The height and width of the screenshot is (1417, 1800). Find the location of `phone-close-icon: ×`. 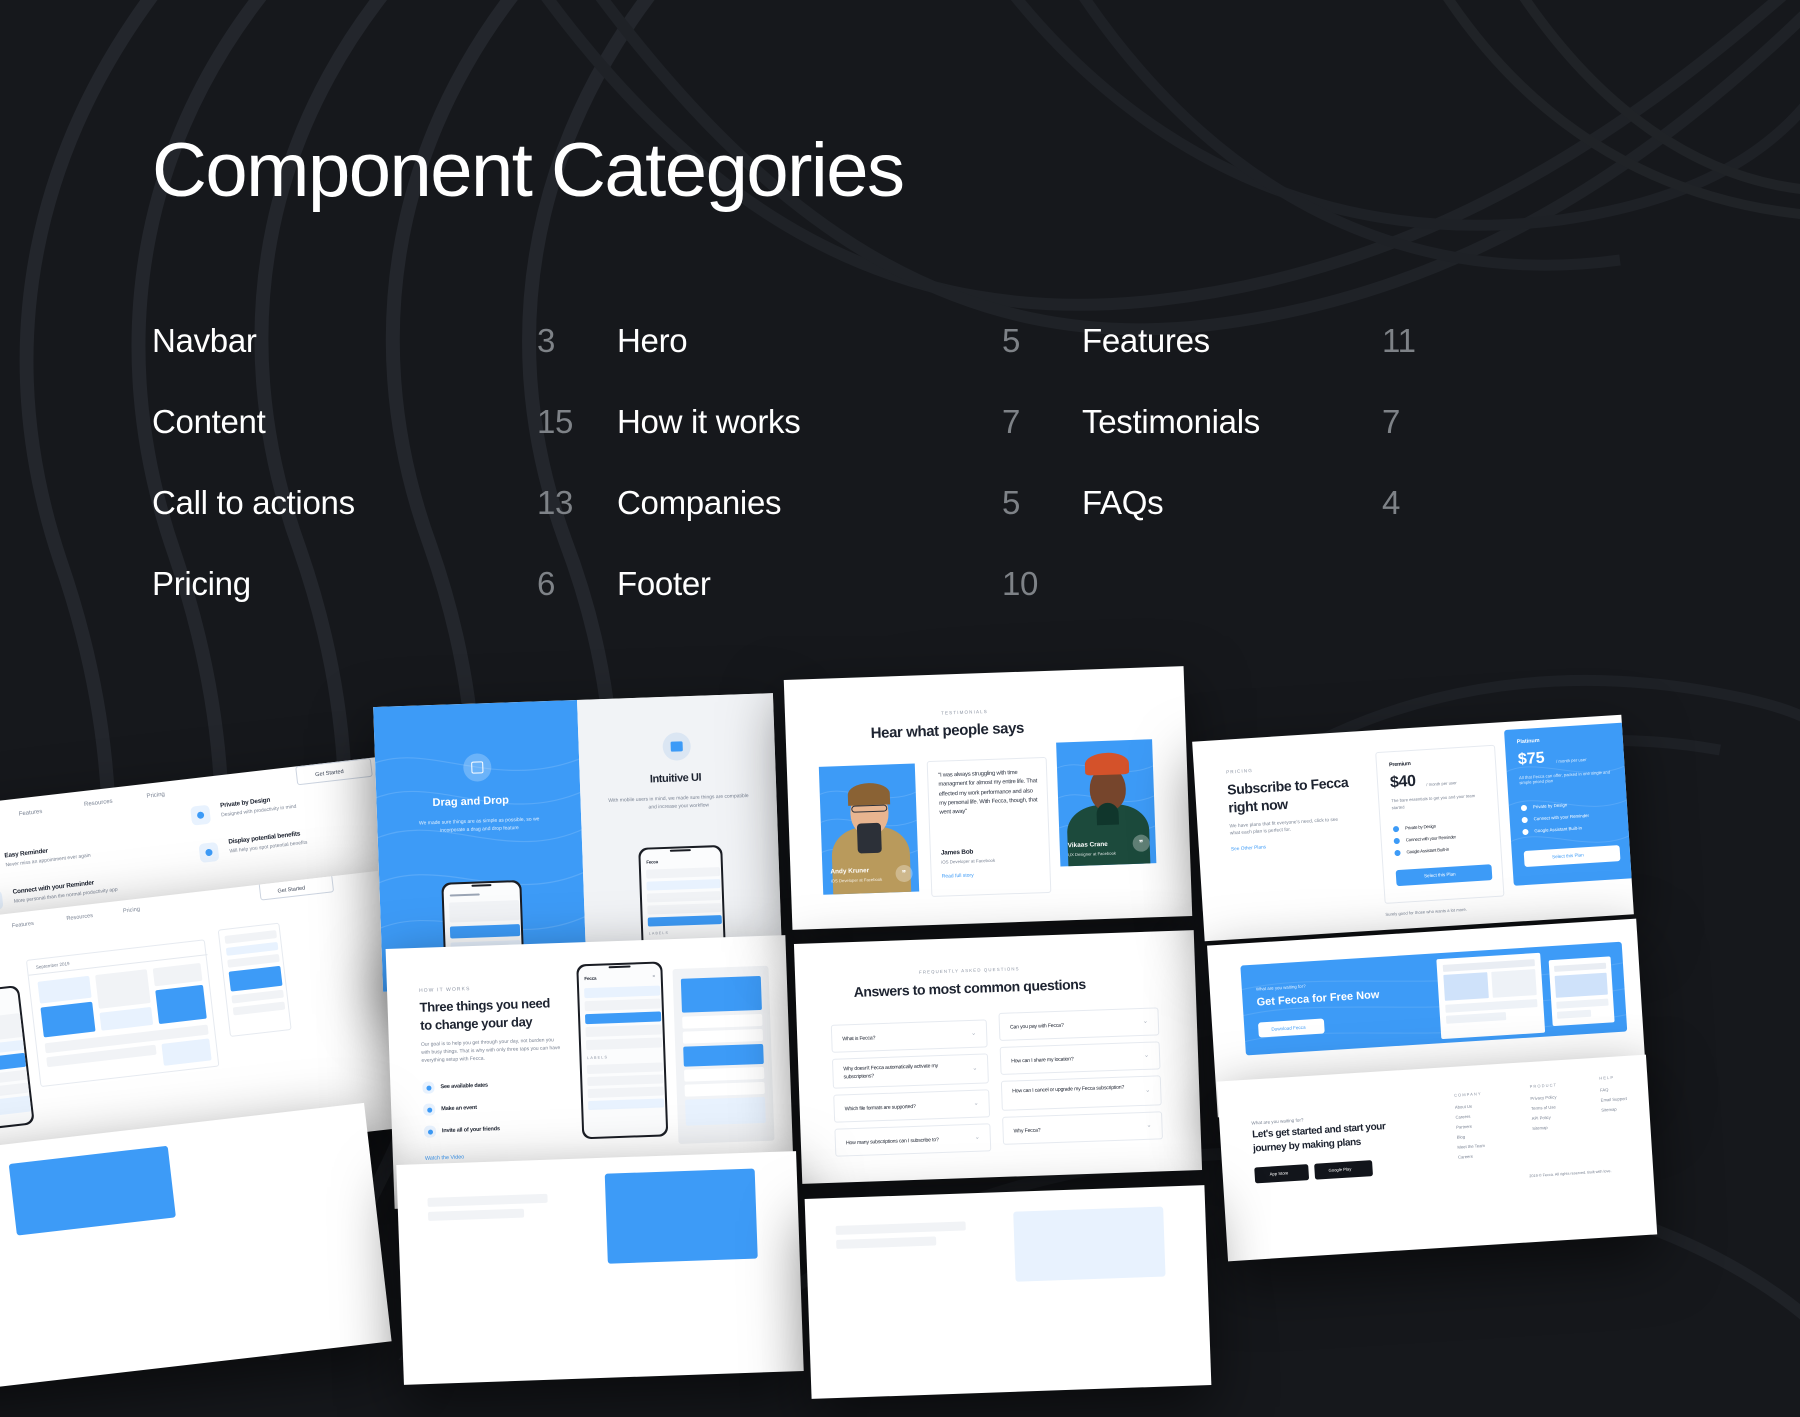

phone-close-icon: × is located at coordinates (653, 977).